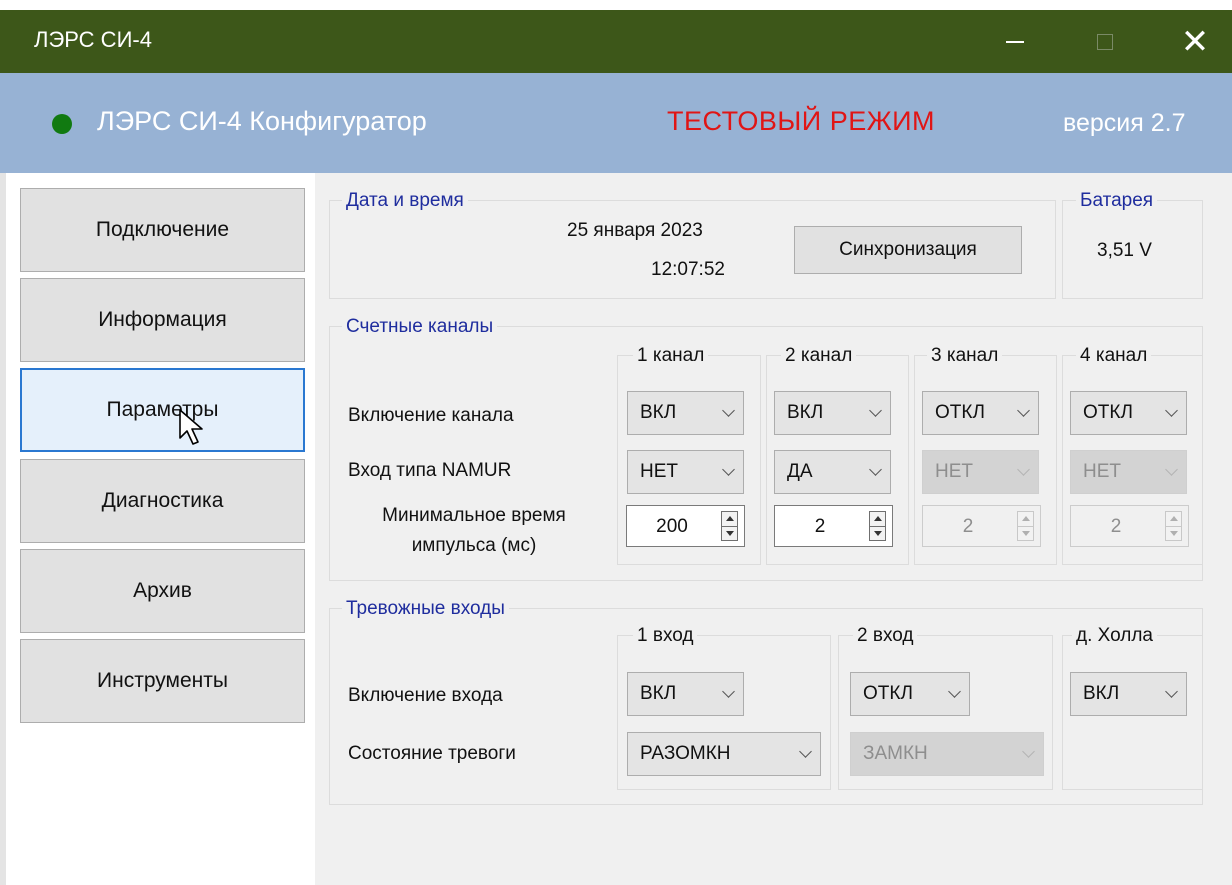  What do you see at coordinates (981, 526) in the screenshot?
I see `channel-3-min-time-spinner: 2` at bounding box center [981, 526].